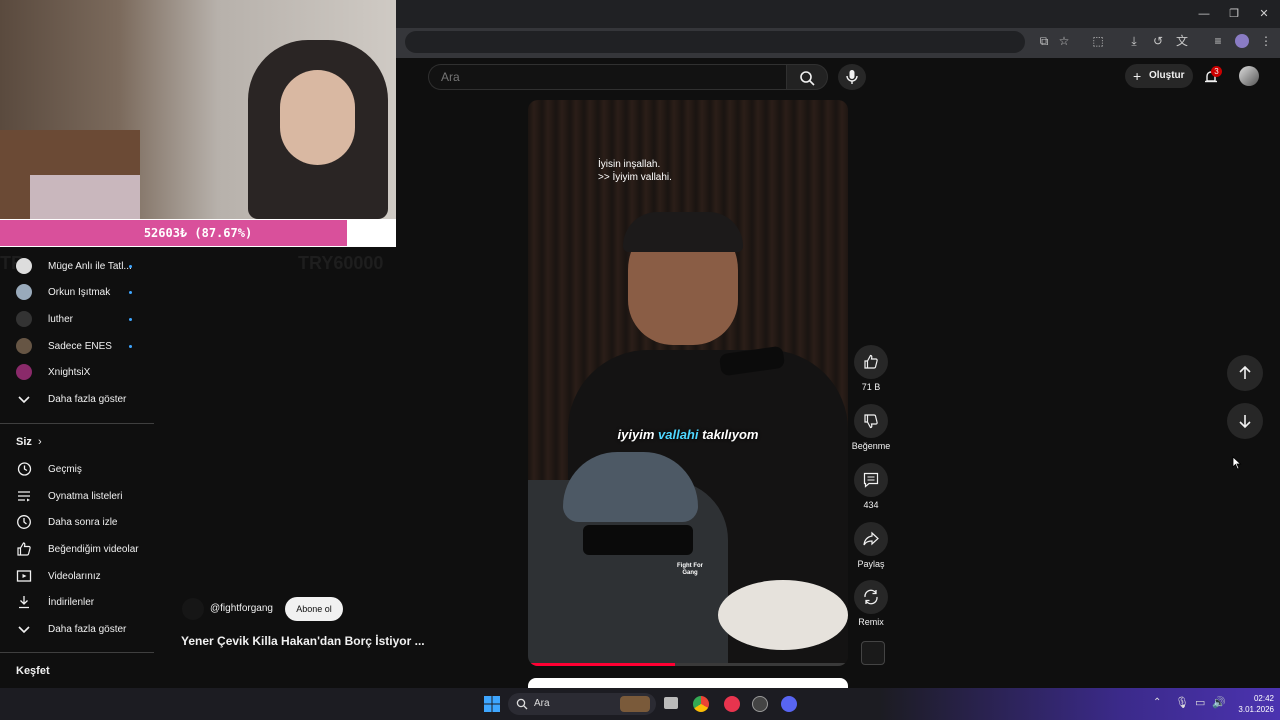  Describe the element at coordinates (1159, 76) in the screenshot. I see `create-button: + Oluştur` at that location.